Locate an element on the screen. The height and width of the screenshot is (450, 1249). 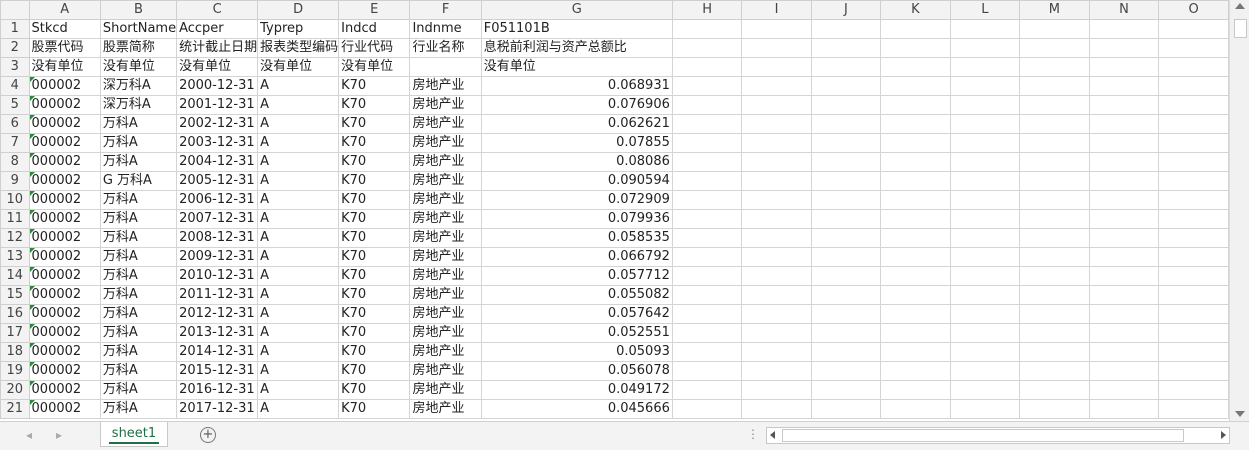
vertical-scrollbar is located at coordinates (1239, 210).